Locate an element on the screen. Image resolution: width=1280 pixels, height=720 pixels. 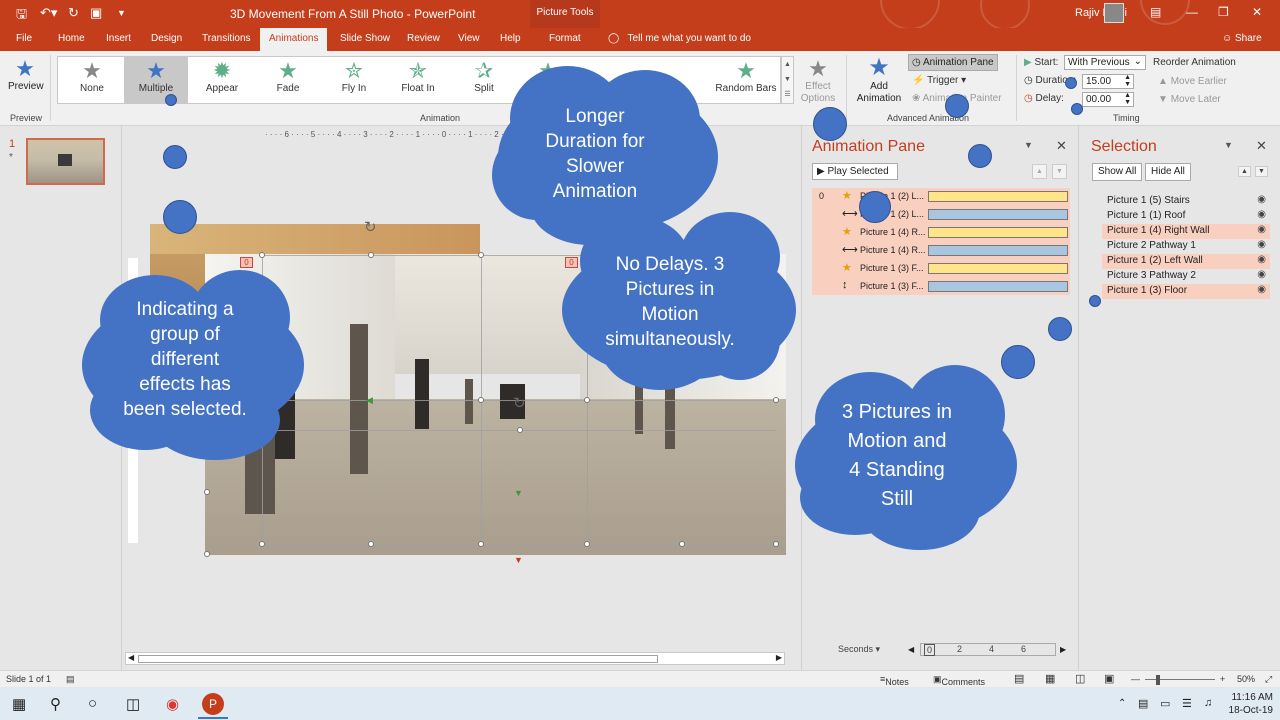
tab-animations: Animations is located at coordinates (294, 39).